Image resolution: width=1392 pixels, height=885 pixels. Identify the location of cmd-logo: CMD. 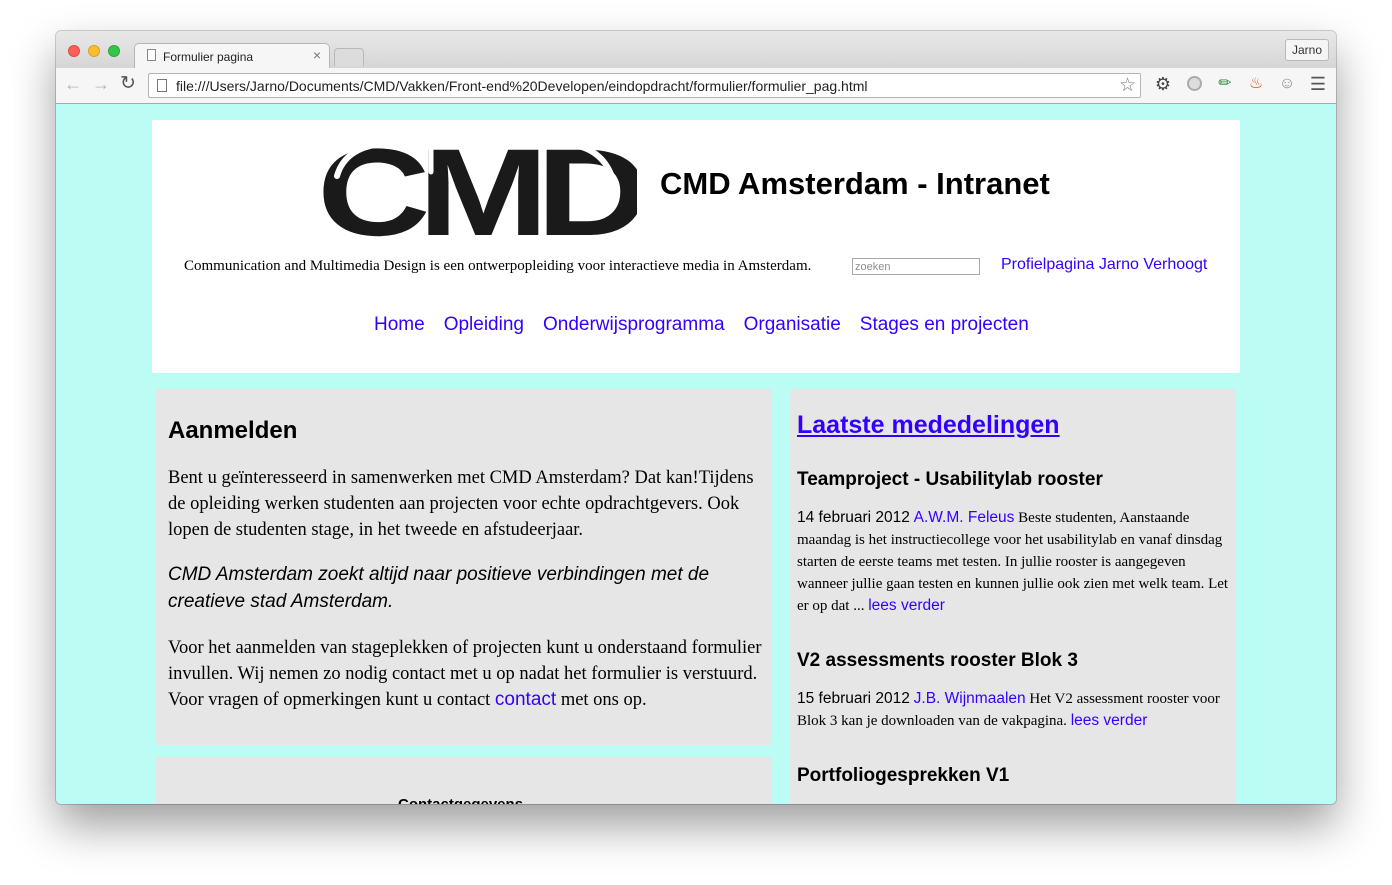
(478, 186).